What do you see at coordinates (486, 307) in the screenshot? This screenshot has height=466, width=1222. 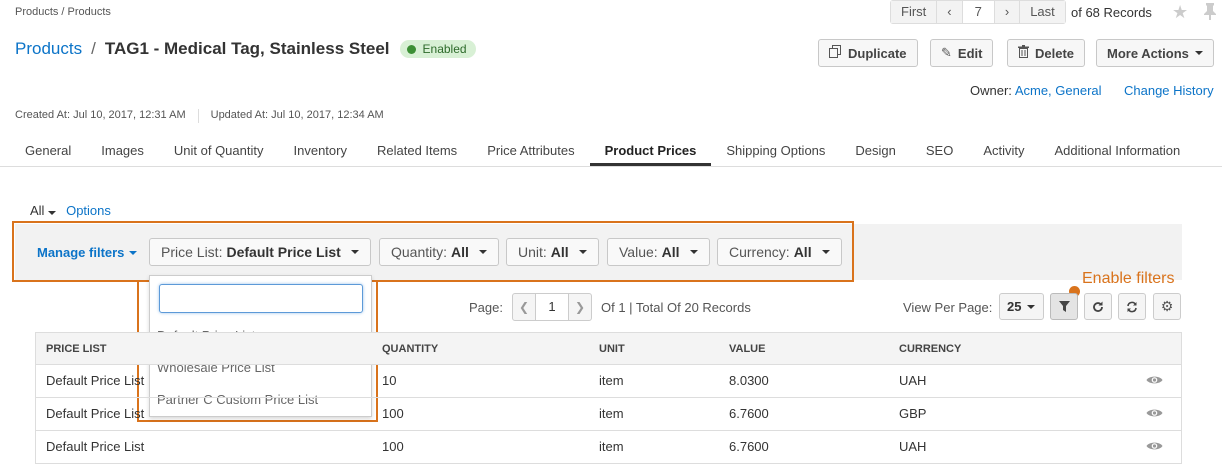 I see `page-label: Page:` at bounding box center [486, 307].